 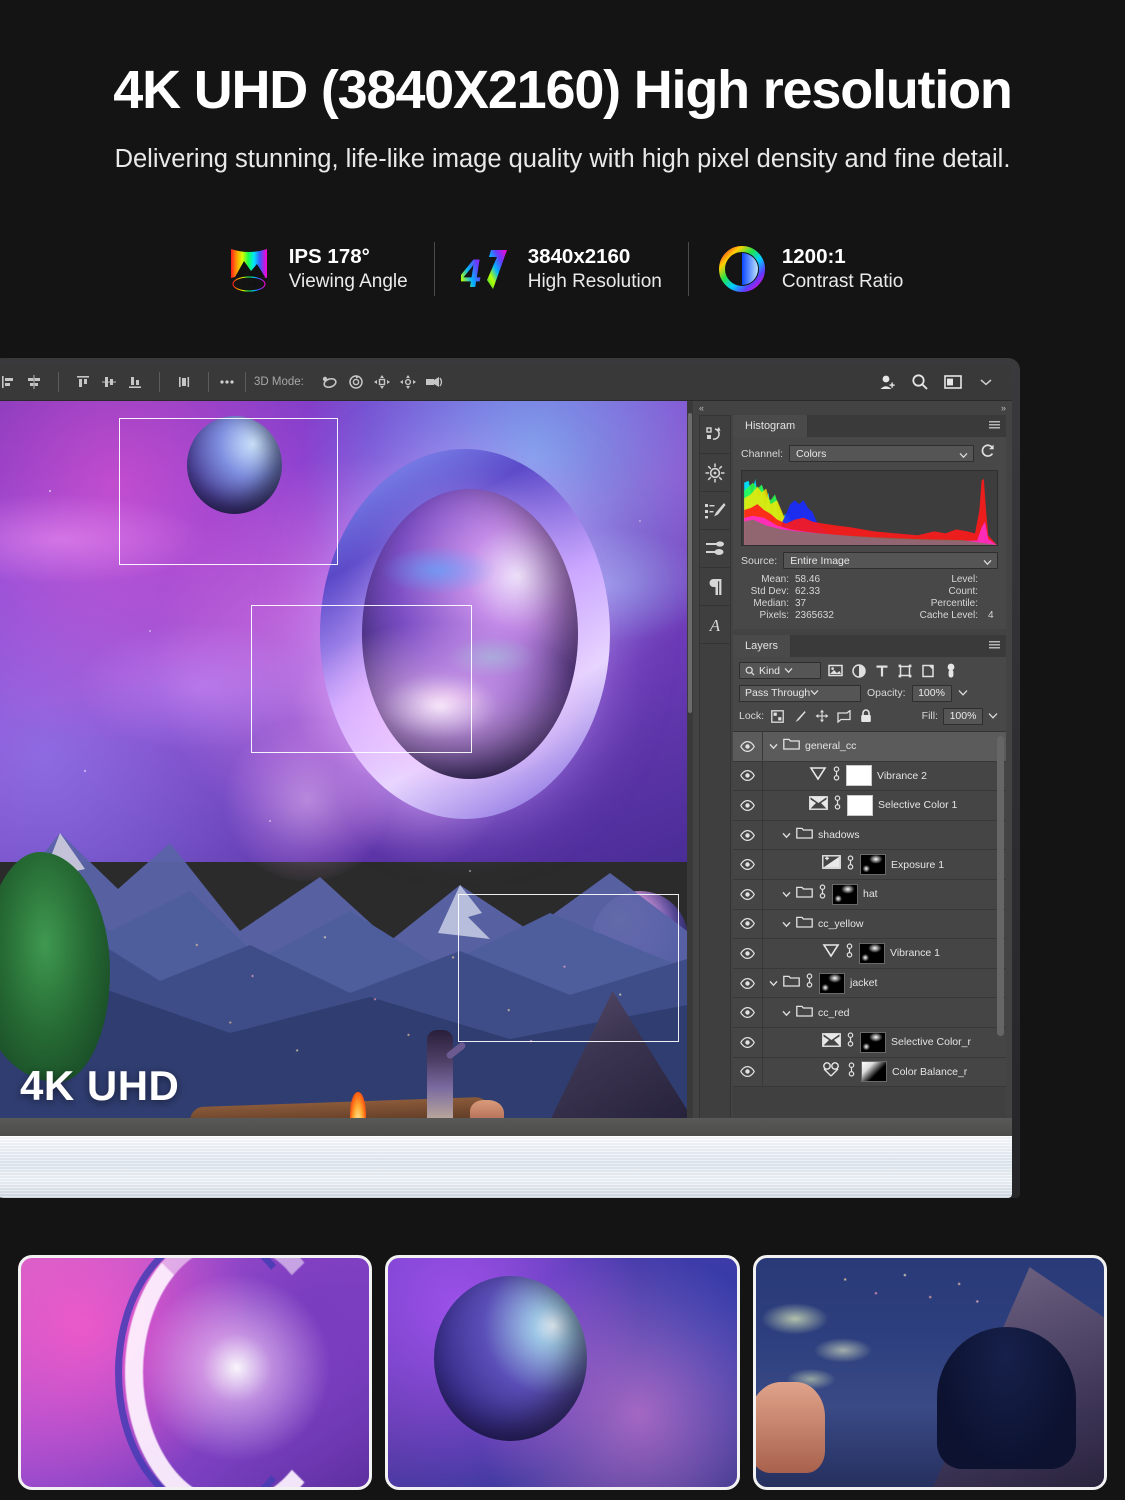 What do you see at coordinates (989, 453) in the screenshot?
I see `refresh-icon` at bounding box center [989, 453].